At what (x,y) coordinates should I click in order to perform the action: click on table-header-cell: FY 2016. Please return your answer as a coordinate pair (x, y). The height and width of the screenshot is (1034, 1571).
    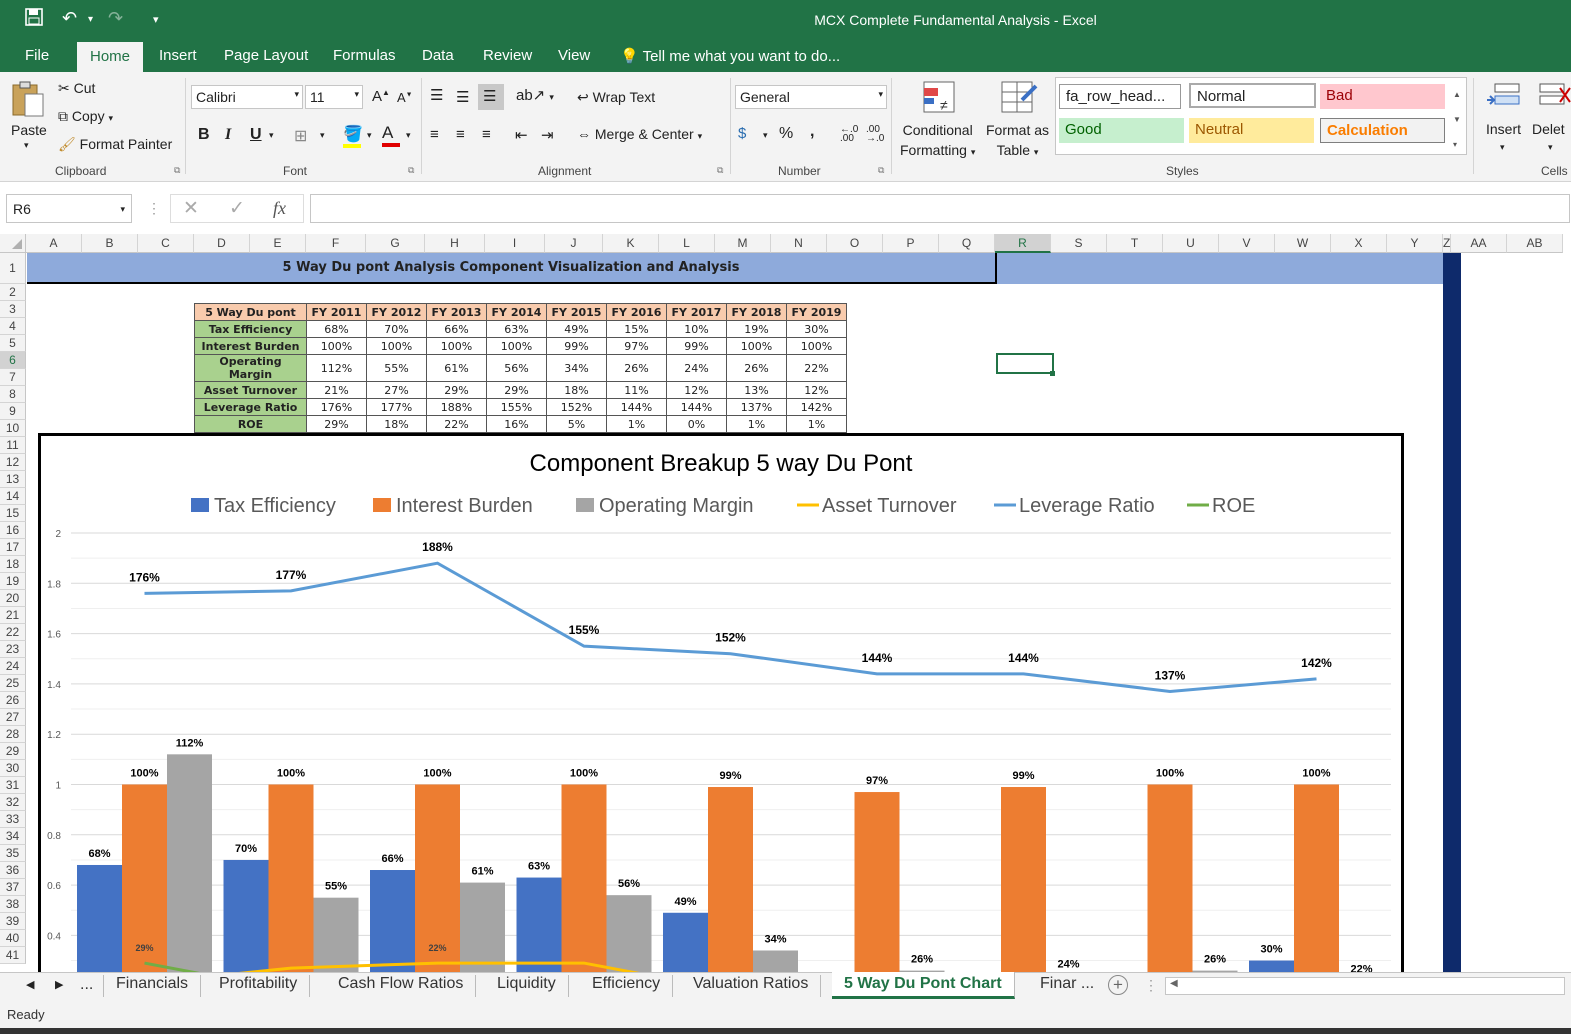
    Looking at the image, I should click on (636, 312).